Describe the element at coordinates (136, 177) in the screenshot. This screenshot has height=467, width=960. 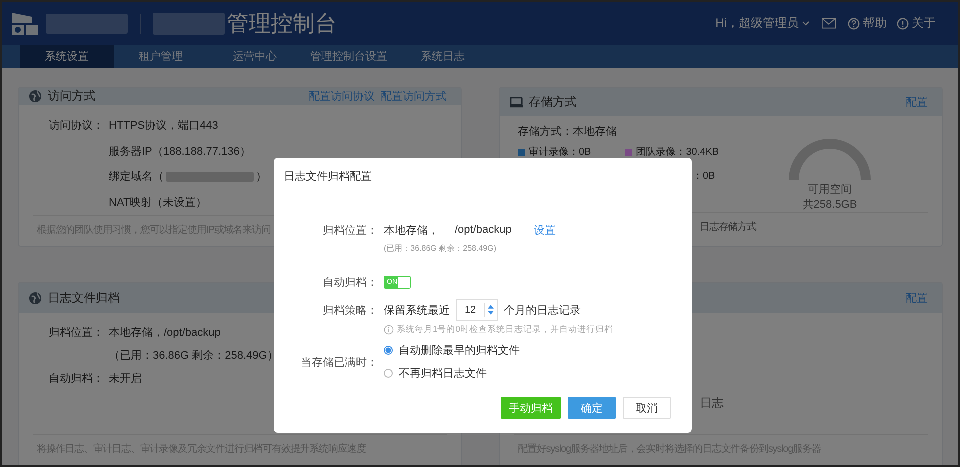
I see `field-value: 绑定域名（` at that location.